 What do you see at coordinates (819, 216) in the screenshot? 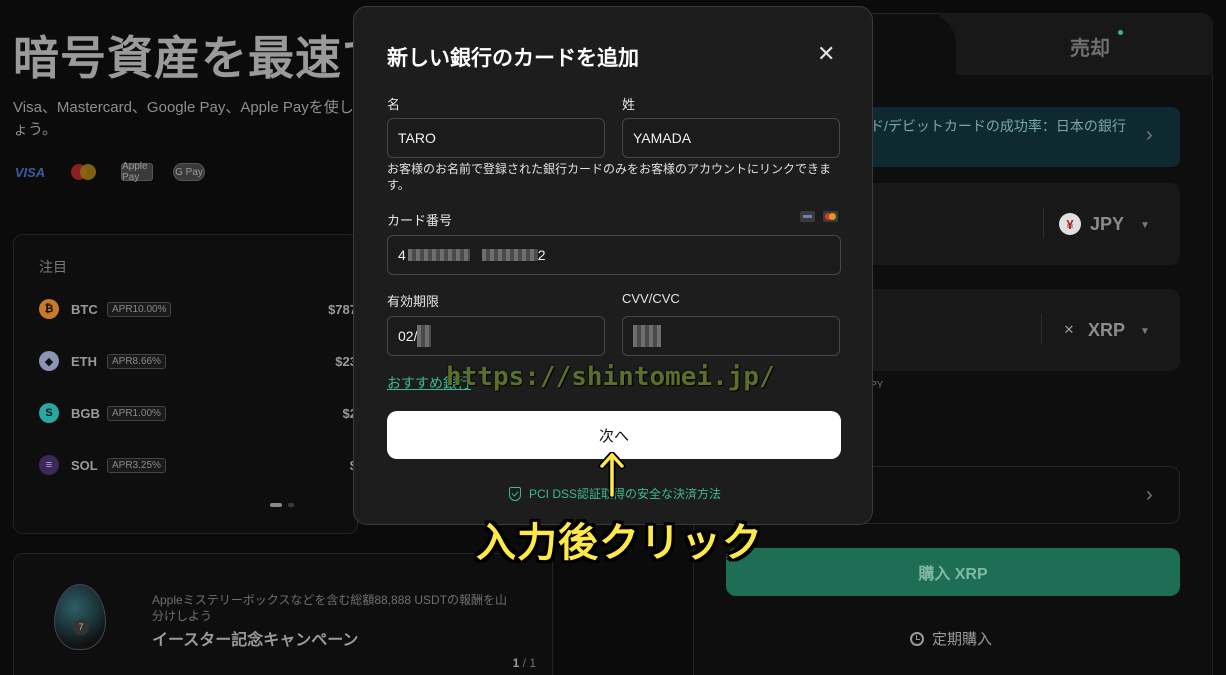
I see `card-brand-icons` at bounding box center [819, 216].